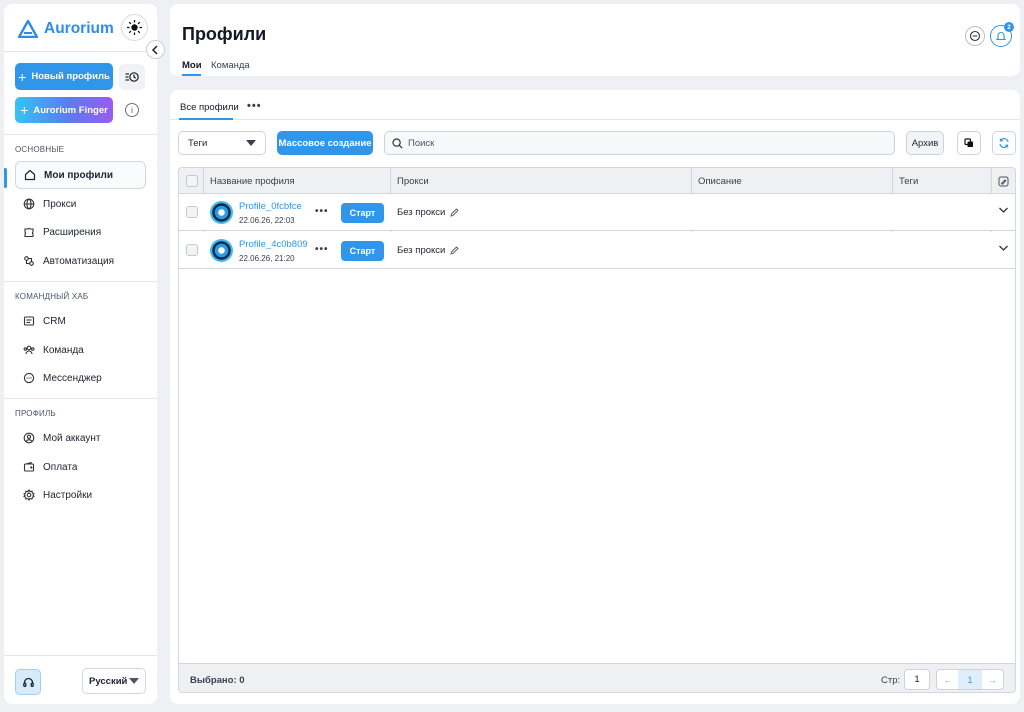 This screenshot has height=712, width=1024. What do you see at coordinates (80, 204) in the screenshot?
I see `sidebar-item-proxy: Прокси` at bounding box center [80, 204].